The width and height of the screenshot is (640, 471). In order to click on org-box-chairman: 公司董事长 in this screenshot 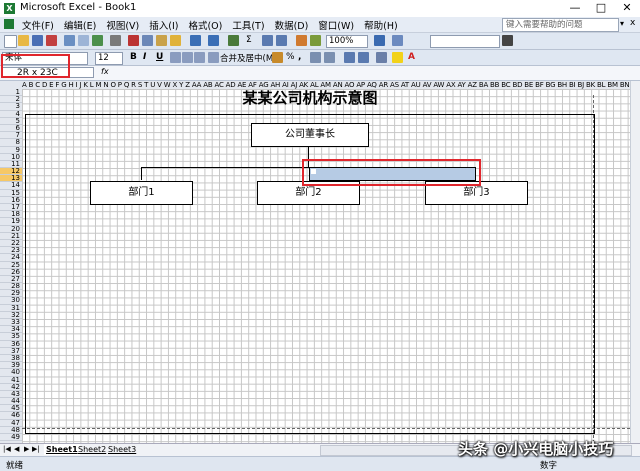, I will do `click(310, 135)`.